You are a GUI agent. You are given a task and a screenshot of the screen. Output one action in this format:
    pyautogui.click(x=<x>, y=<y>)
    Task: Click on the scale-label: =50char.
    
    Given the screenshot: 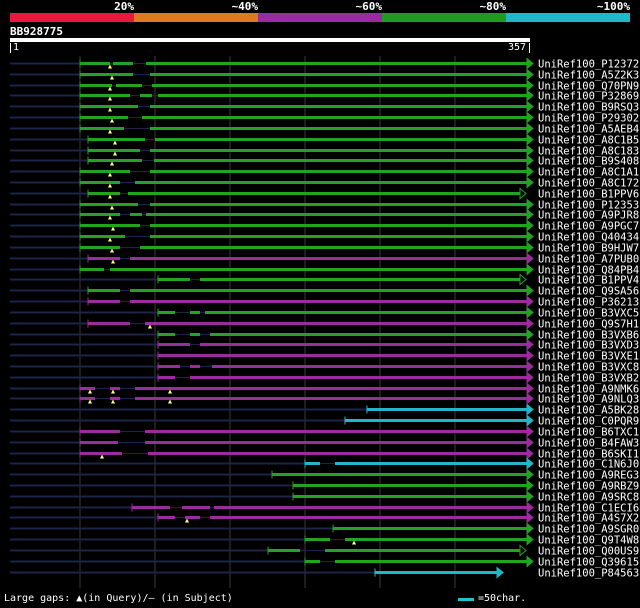 What is the action you would take?
    pyautogui.click(x=502, y=598)
    